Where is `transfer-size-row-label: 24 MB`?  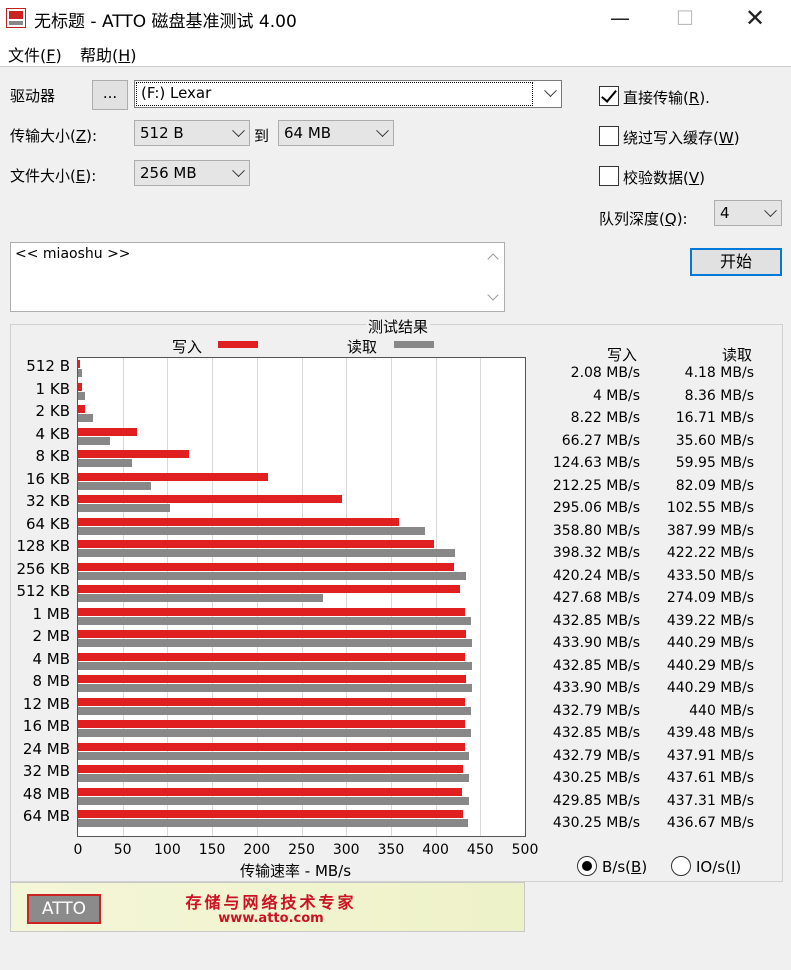 transfer-size-row-label: 24 MB is located at coordinates (46, 748).